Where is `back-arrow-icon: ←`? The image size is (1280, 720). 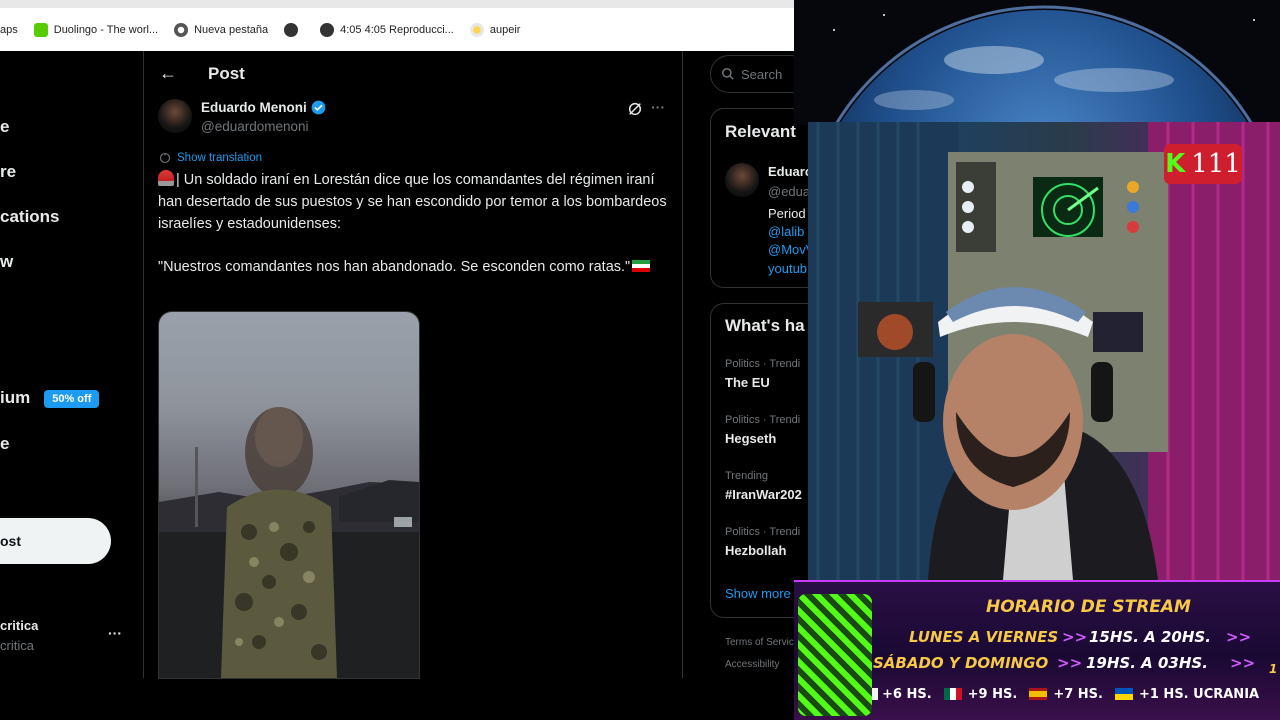 back-arrow-icon: ← is located at coordinates (168, 73).